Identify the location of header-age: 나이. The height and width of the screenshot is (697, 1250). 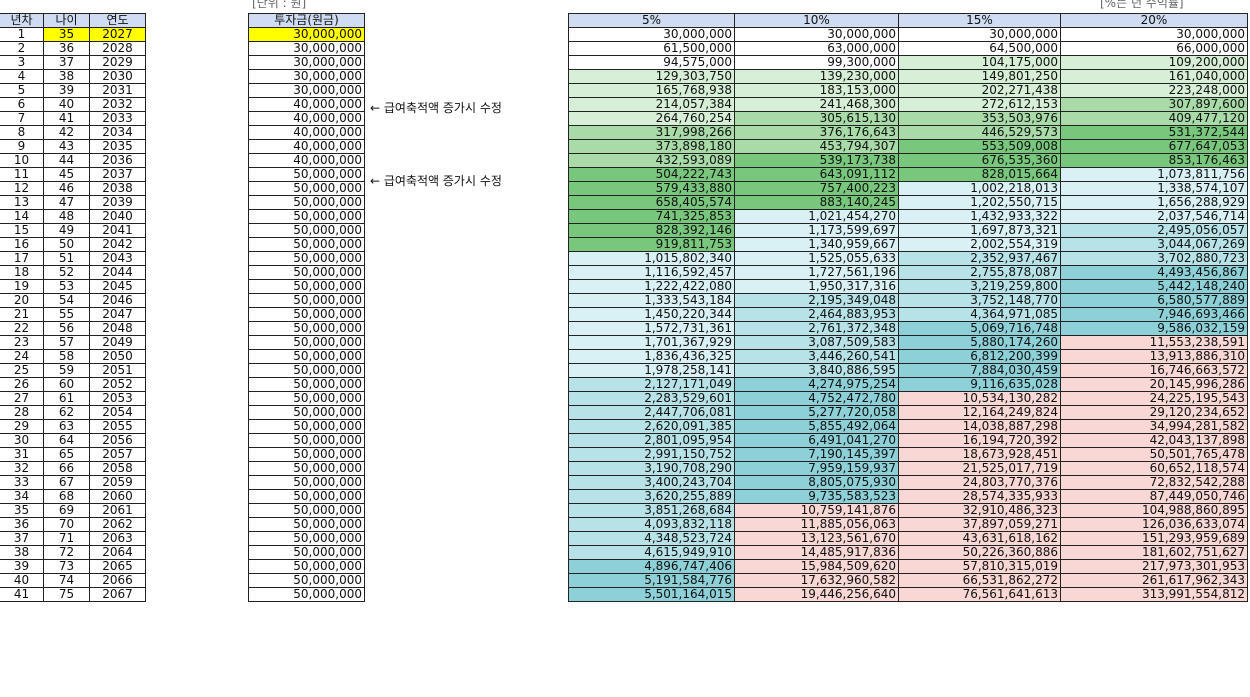
(66, 20).